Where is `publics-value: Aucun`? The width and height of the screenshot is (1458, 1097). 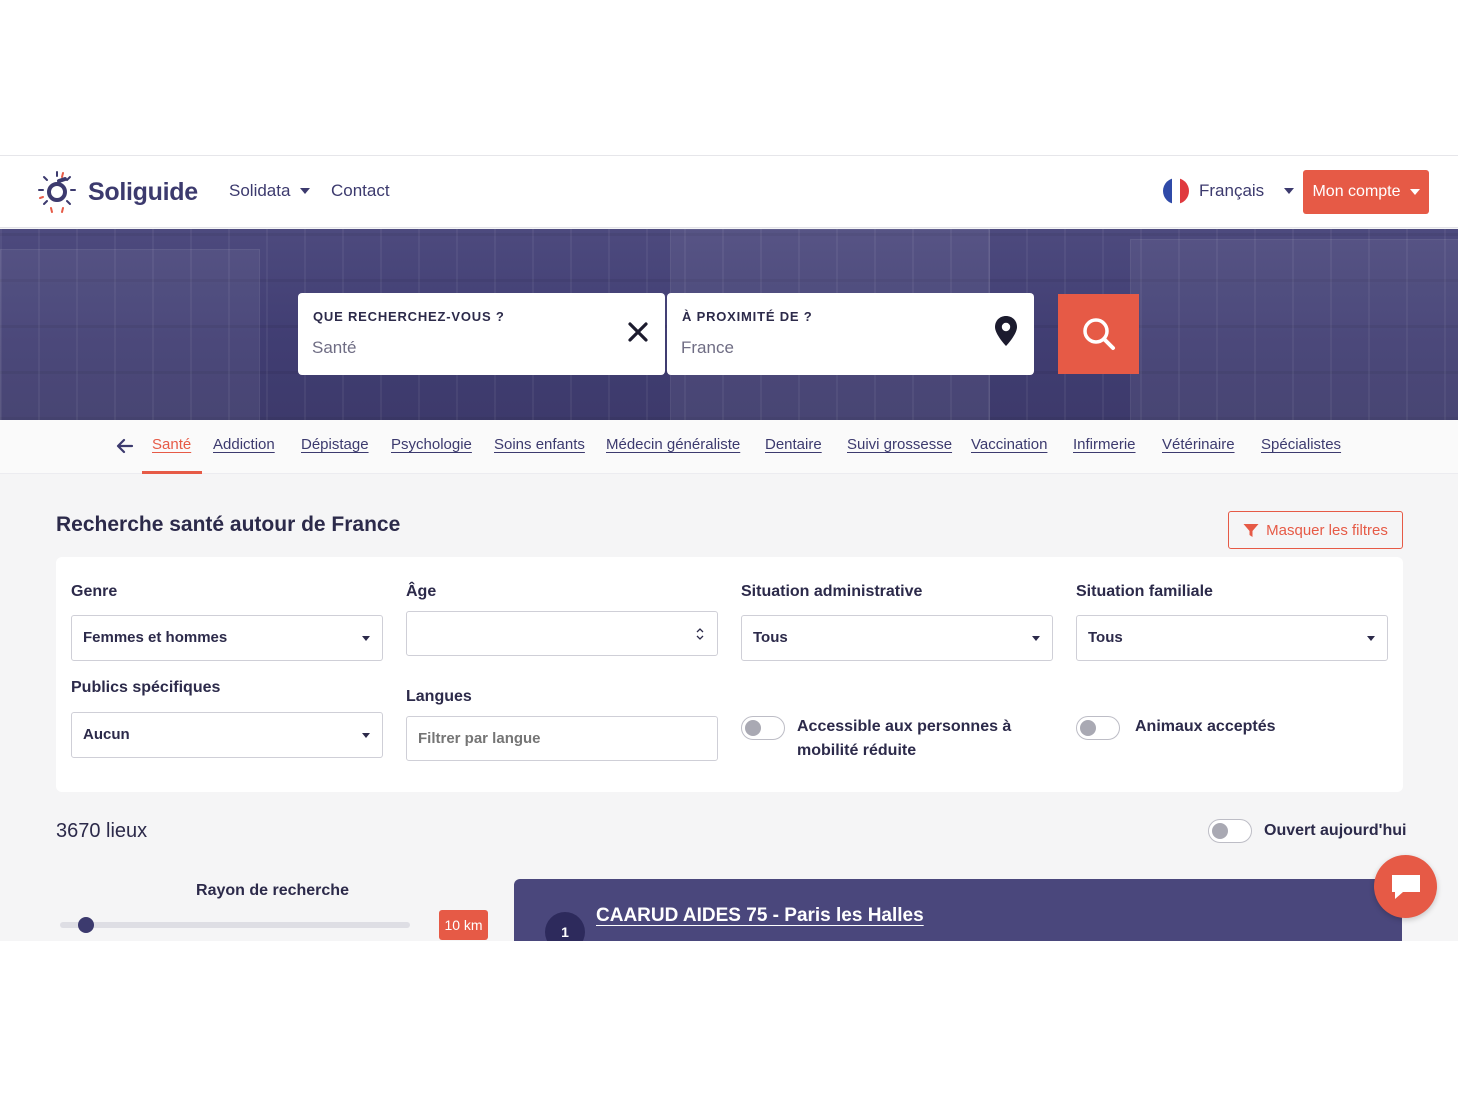 publics-value: Aucun is located at coordinates (106, 734).